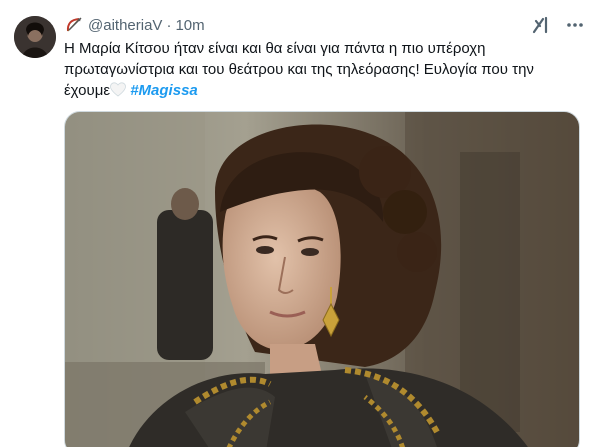 This screenshot has width=607, height=447. What do you see at coordinates (35, 37) in the screenshot?
I see `avatar` at bounding box center [35, 37].